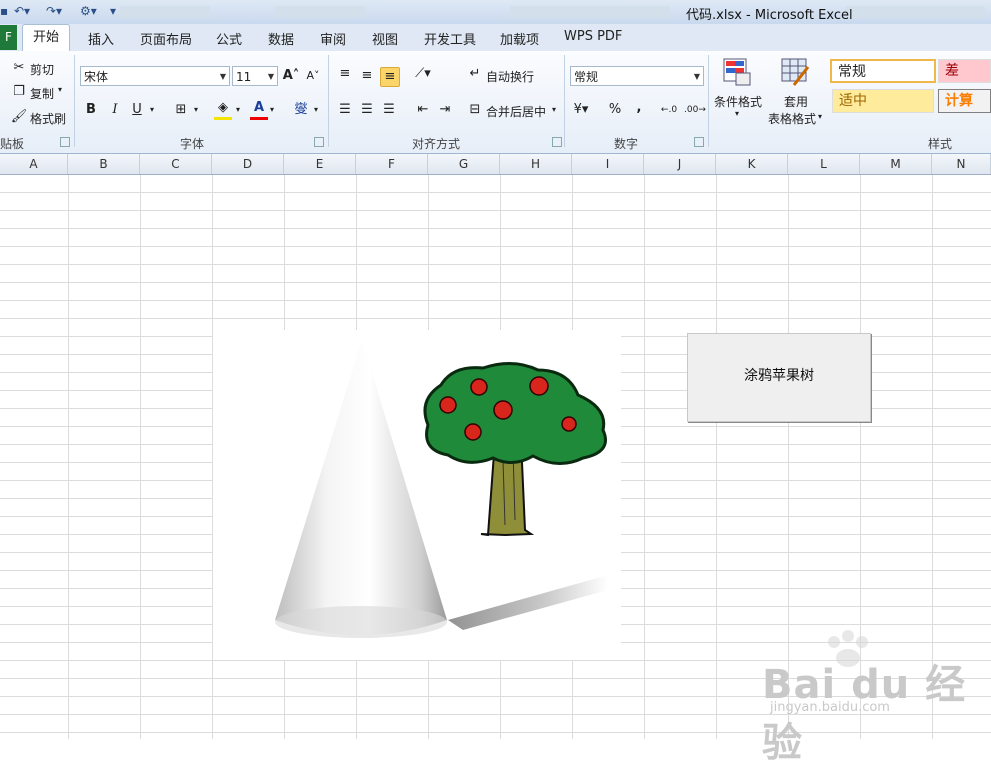 The image size is (991, 768). Describe the element at coordinates (34, 164) in the screenshot. I see `column-header: A` at that location.